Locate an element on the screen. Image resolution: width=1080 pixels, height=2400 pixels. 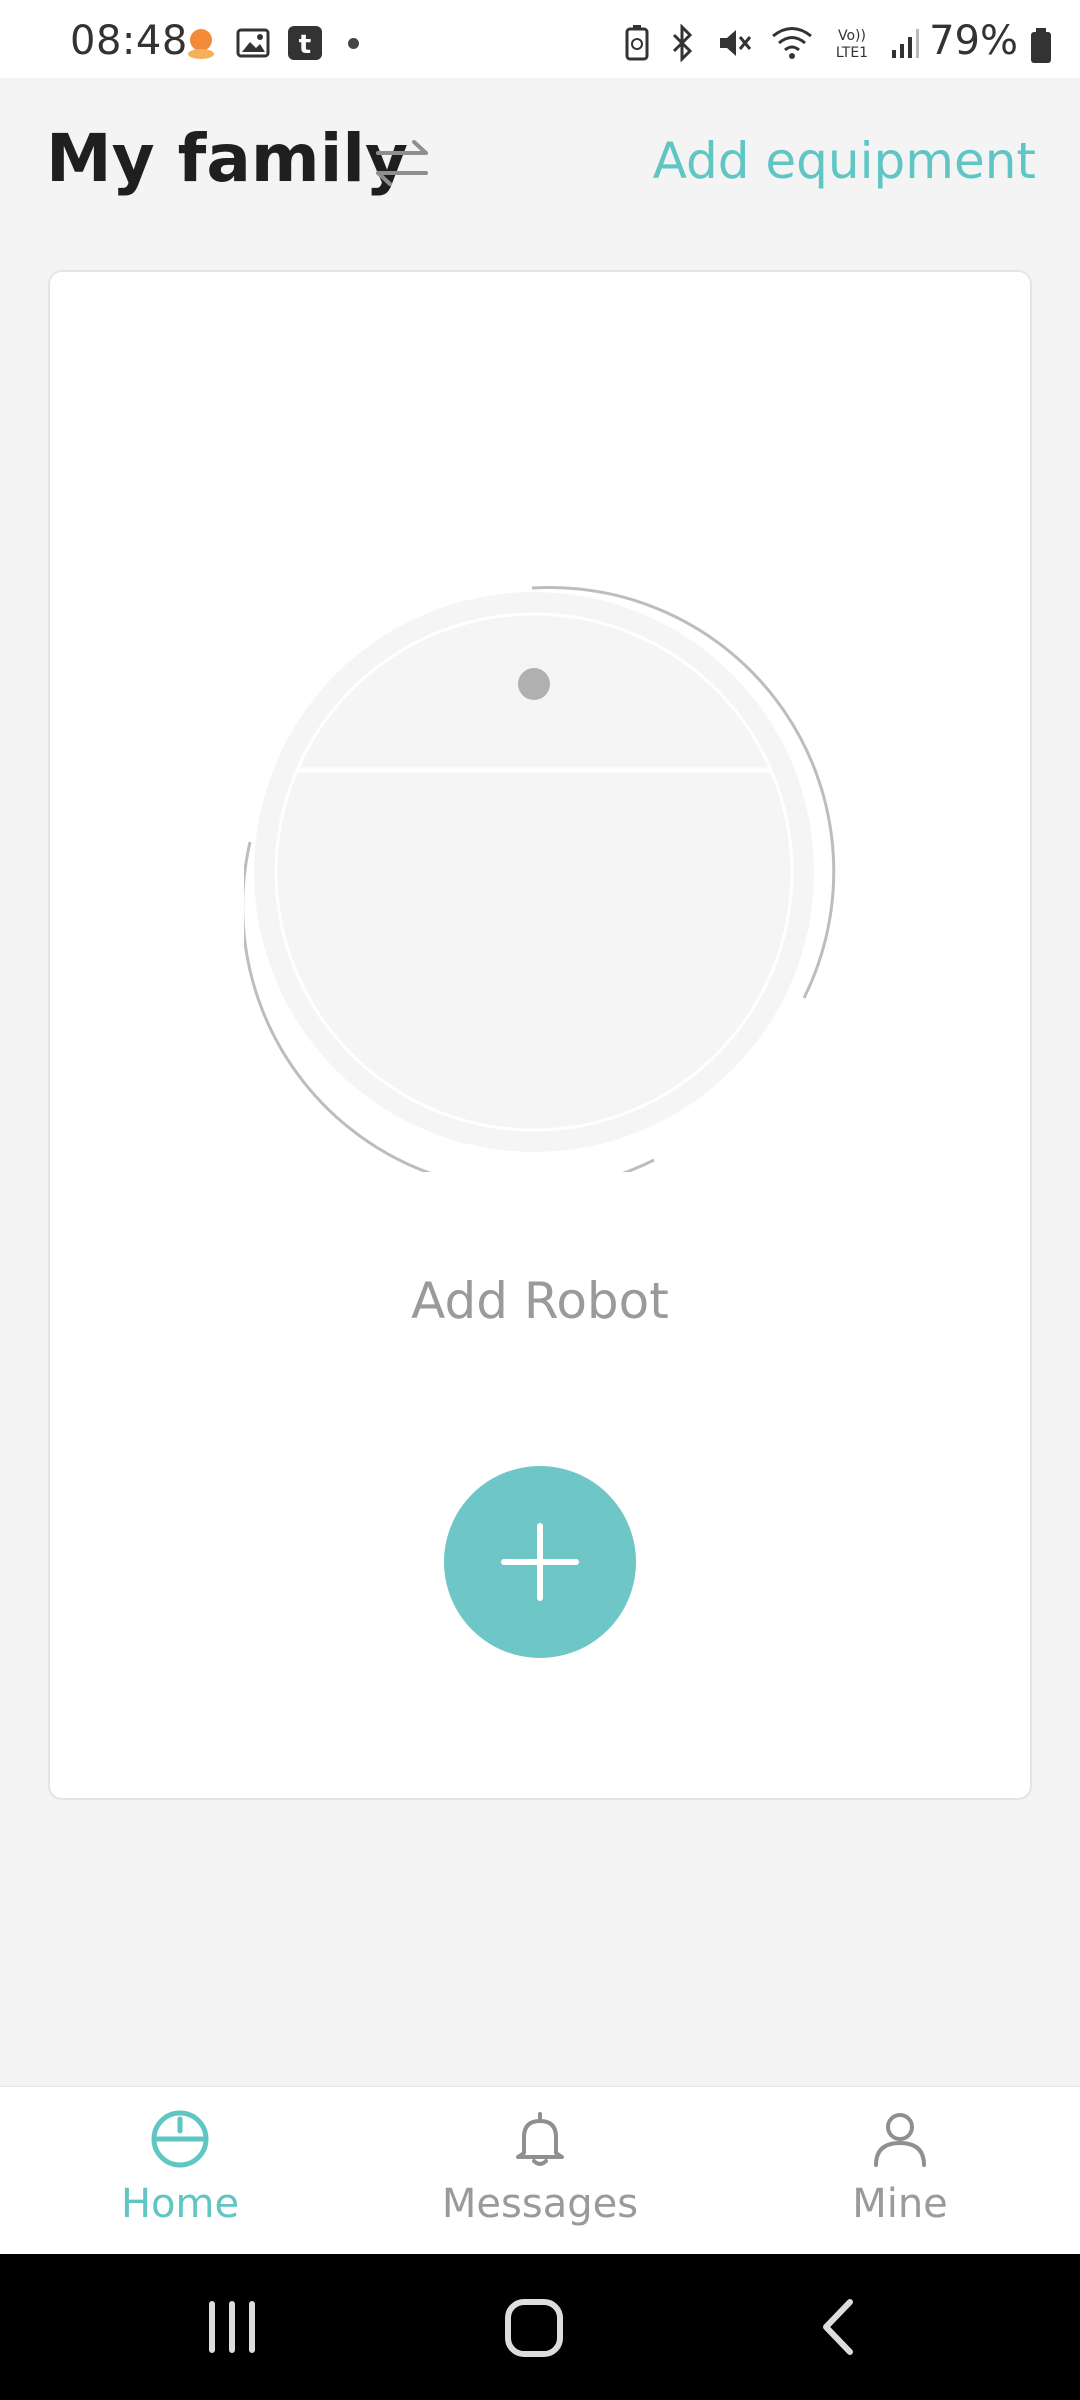
add-robot-button is located at coordinates (540, 1562).